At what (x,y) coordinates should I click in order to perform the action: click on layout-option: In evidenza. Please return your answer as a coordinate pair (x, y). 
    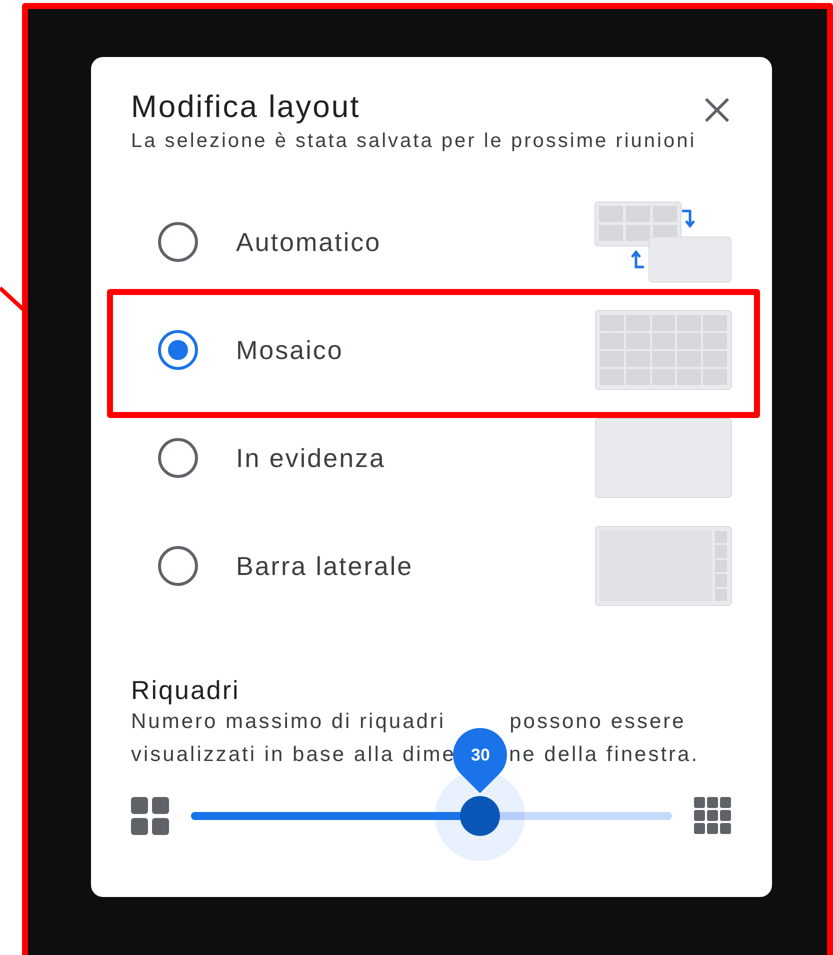
    Looking at the image, I should click on (431, 458).